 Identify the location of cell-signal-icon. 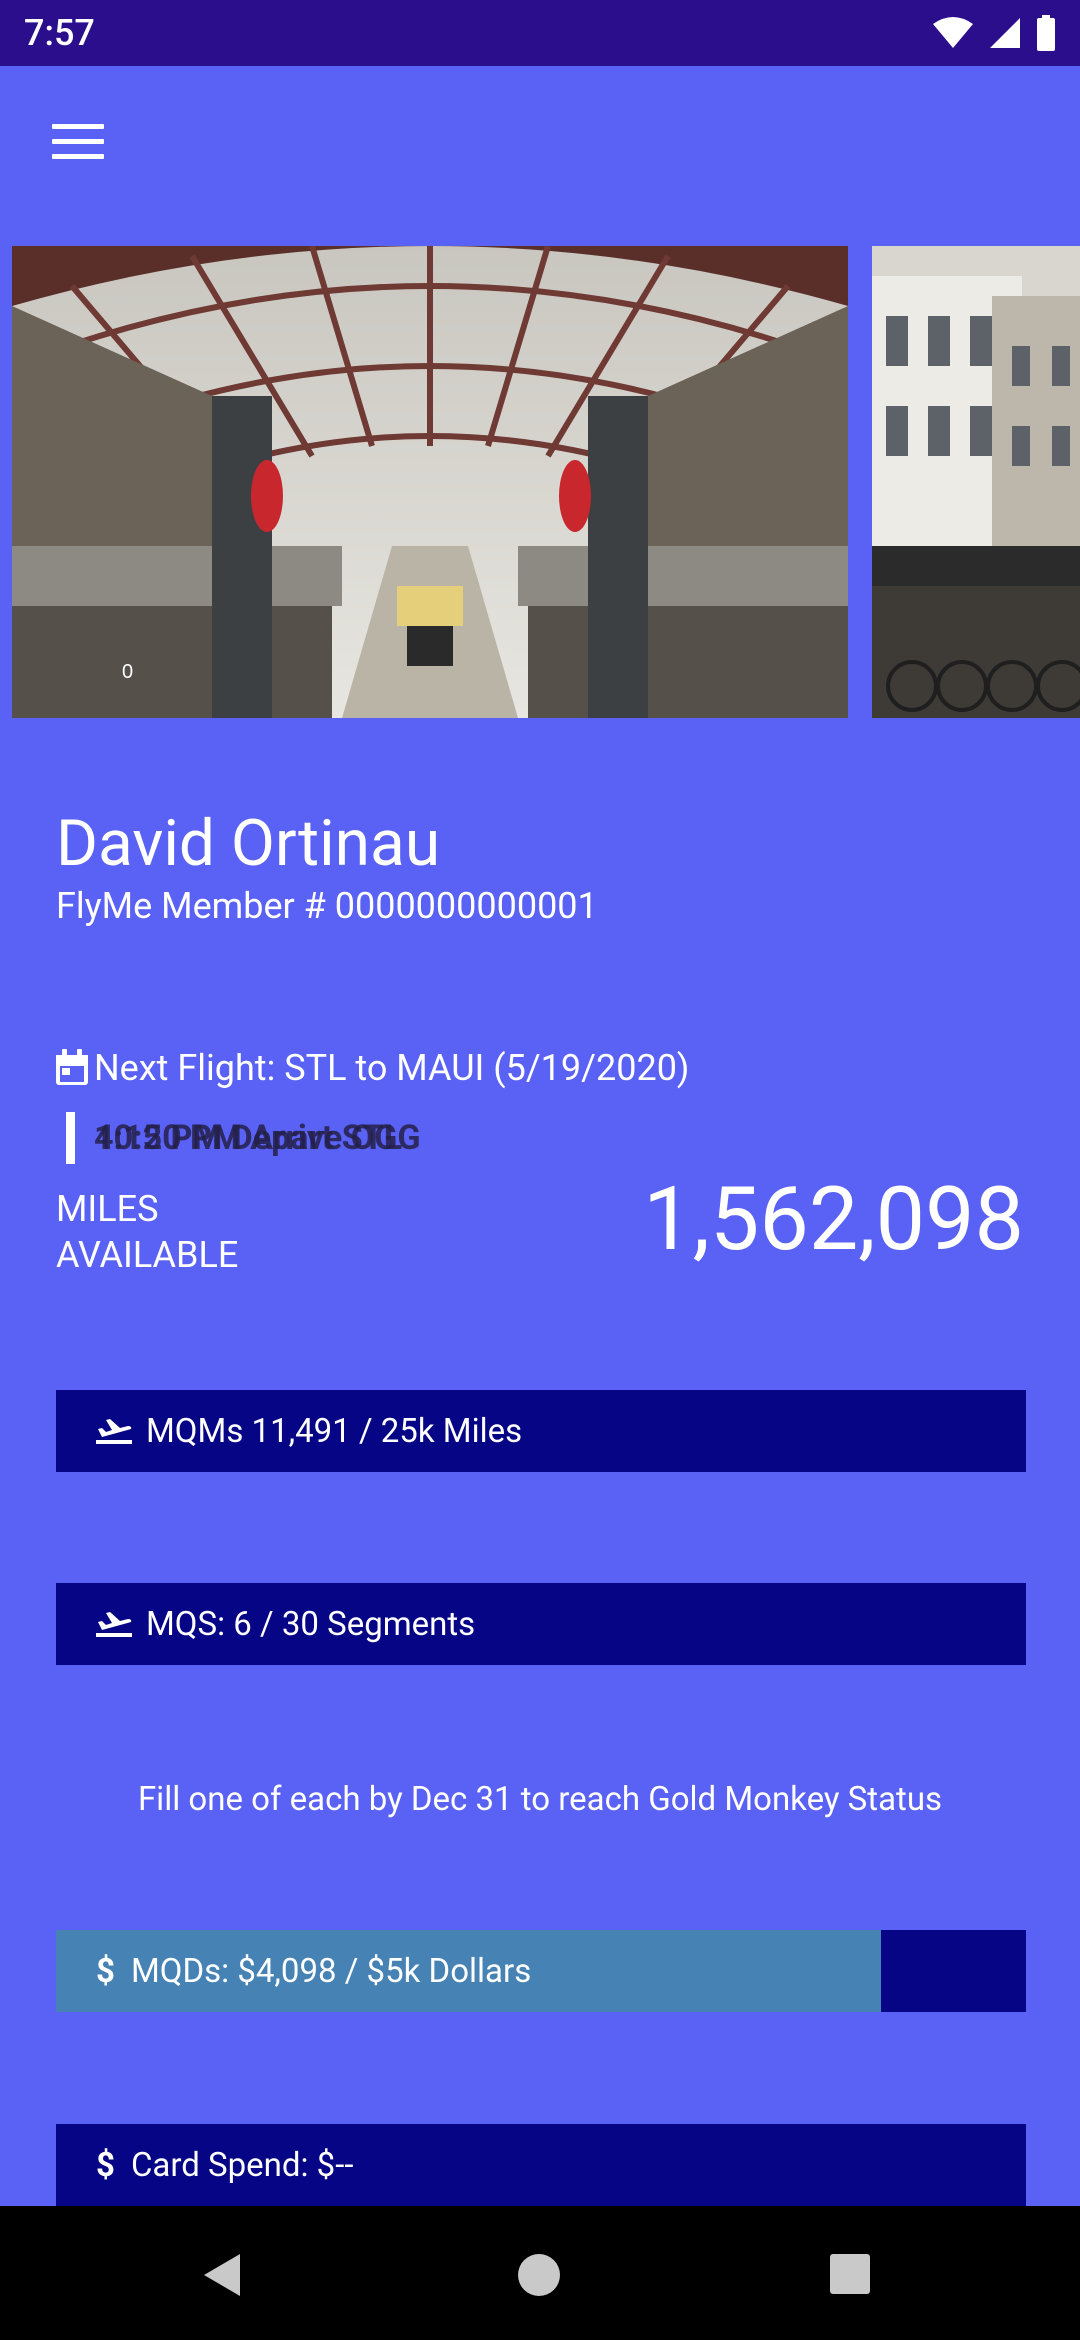
(1005, 33).